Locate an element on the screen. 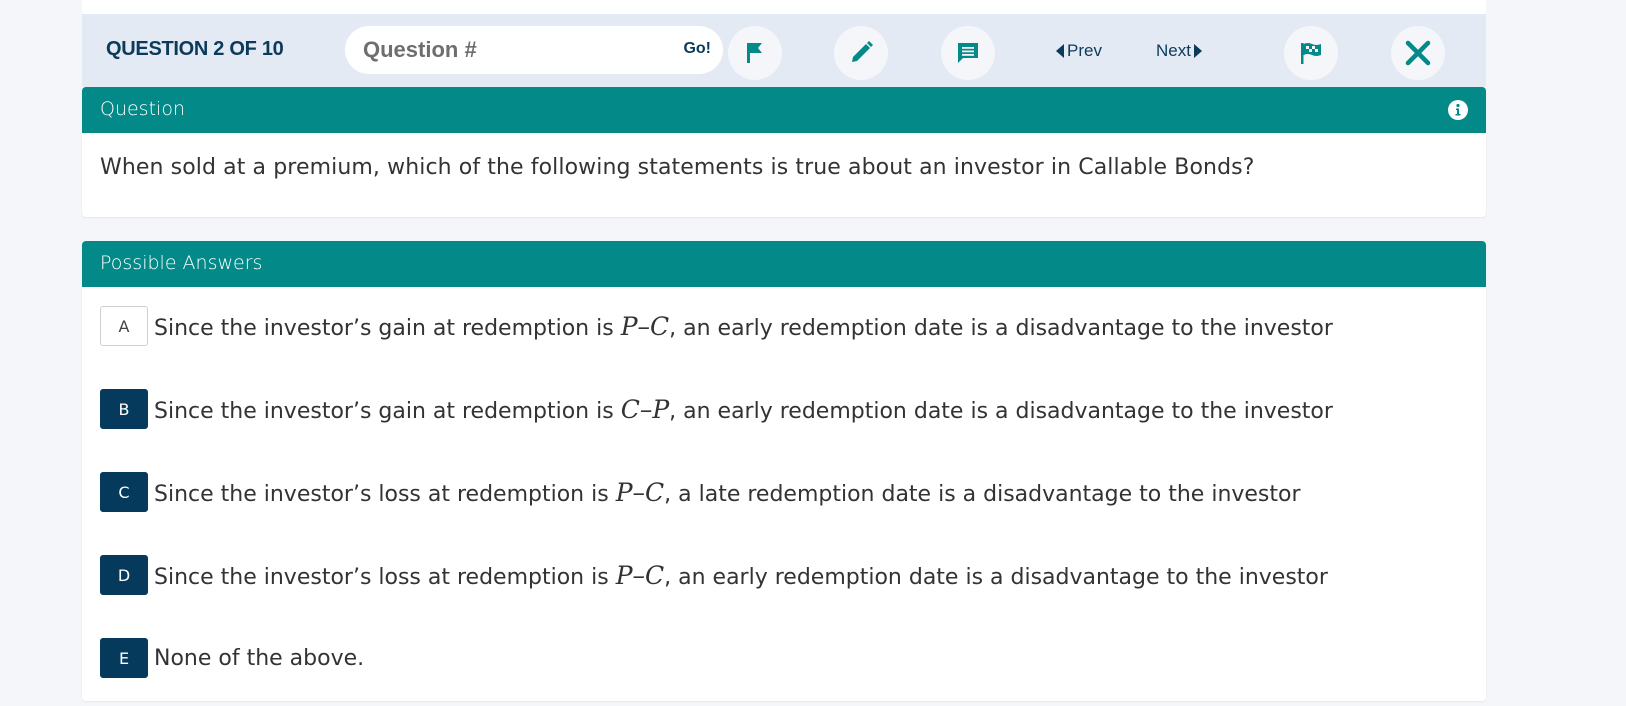 Image resolution: width=1626 pixels, height=706 pixels. caret-left-icon is located at coordinates (1060, 51).